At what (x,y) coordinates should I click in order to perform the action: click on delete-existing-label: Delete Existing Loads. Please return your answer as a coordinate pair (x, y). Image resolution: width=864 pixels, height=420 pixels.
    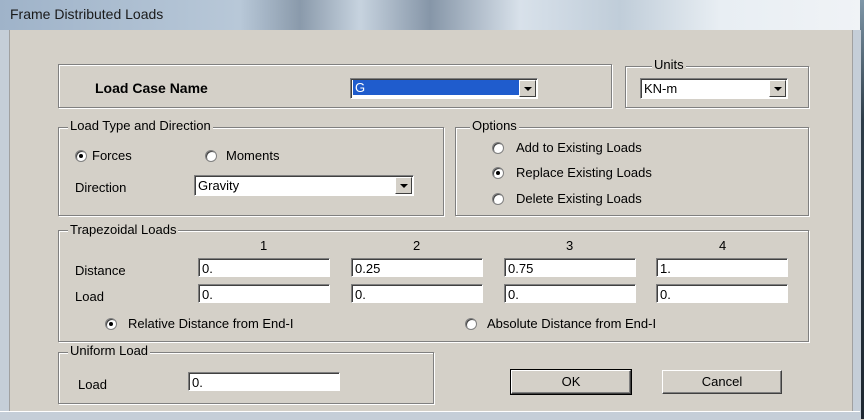
    Looking at the image, I should click on (579, 198).